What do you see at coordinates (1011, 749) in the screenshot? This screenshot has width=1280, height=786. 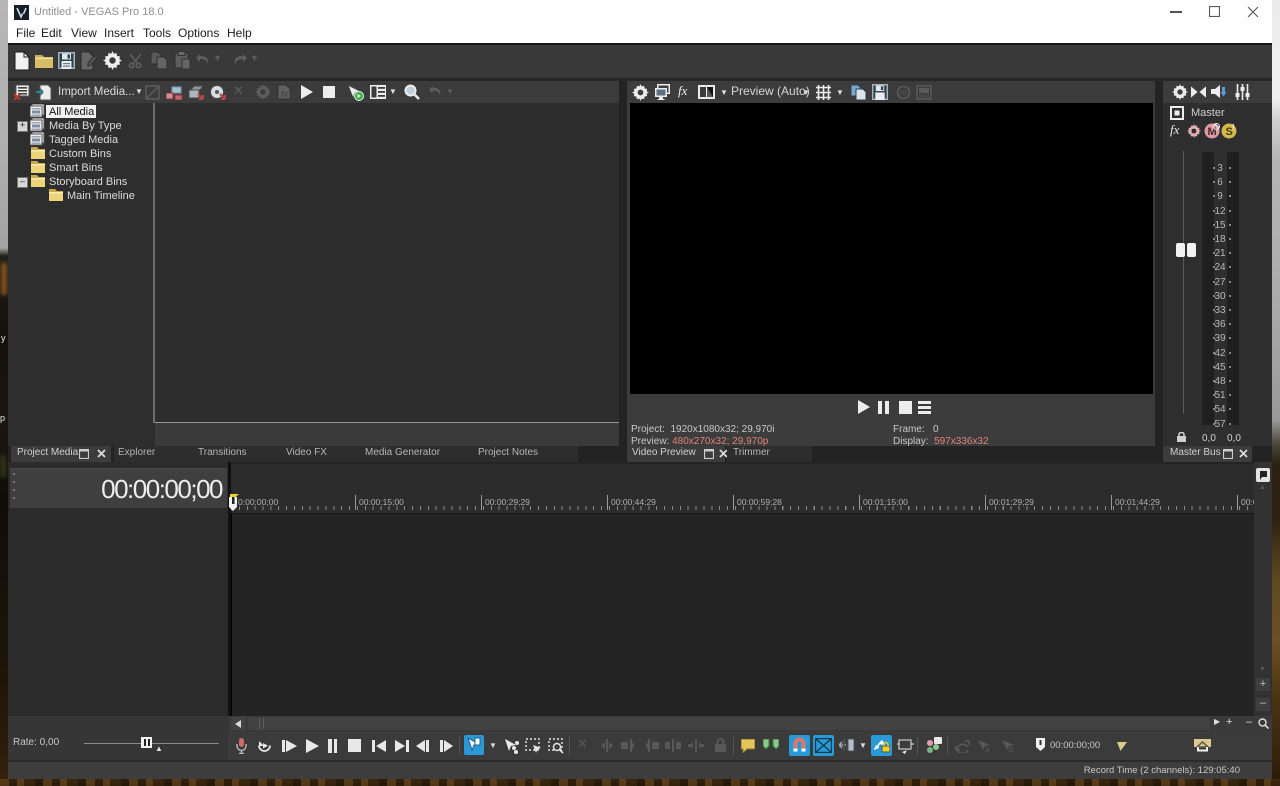 I see `svg-text: b` at bounding box center [1011, 749].